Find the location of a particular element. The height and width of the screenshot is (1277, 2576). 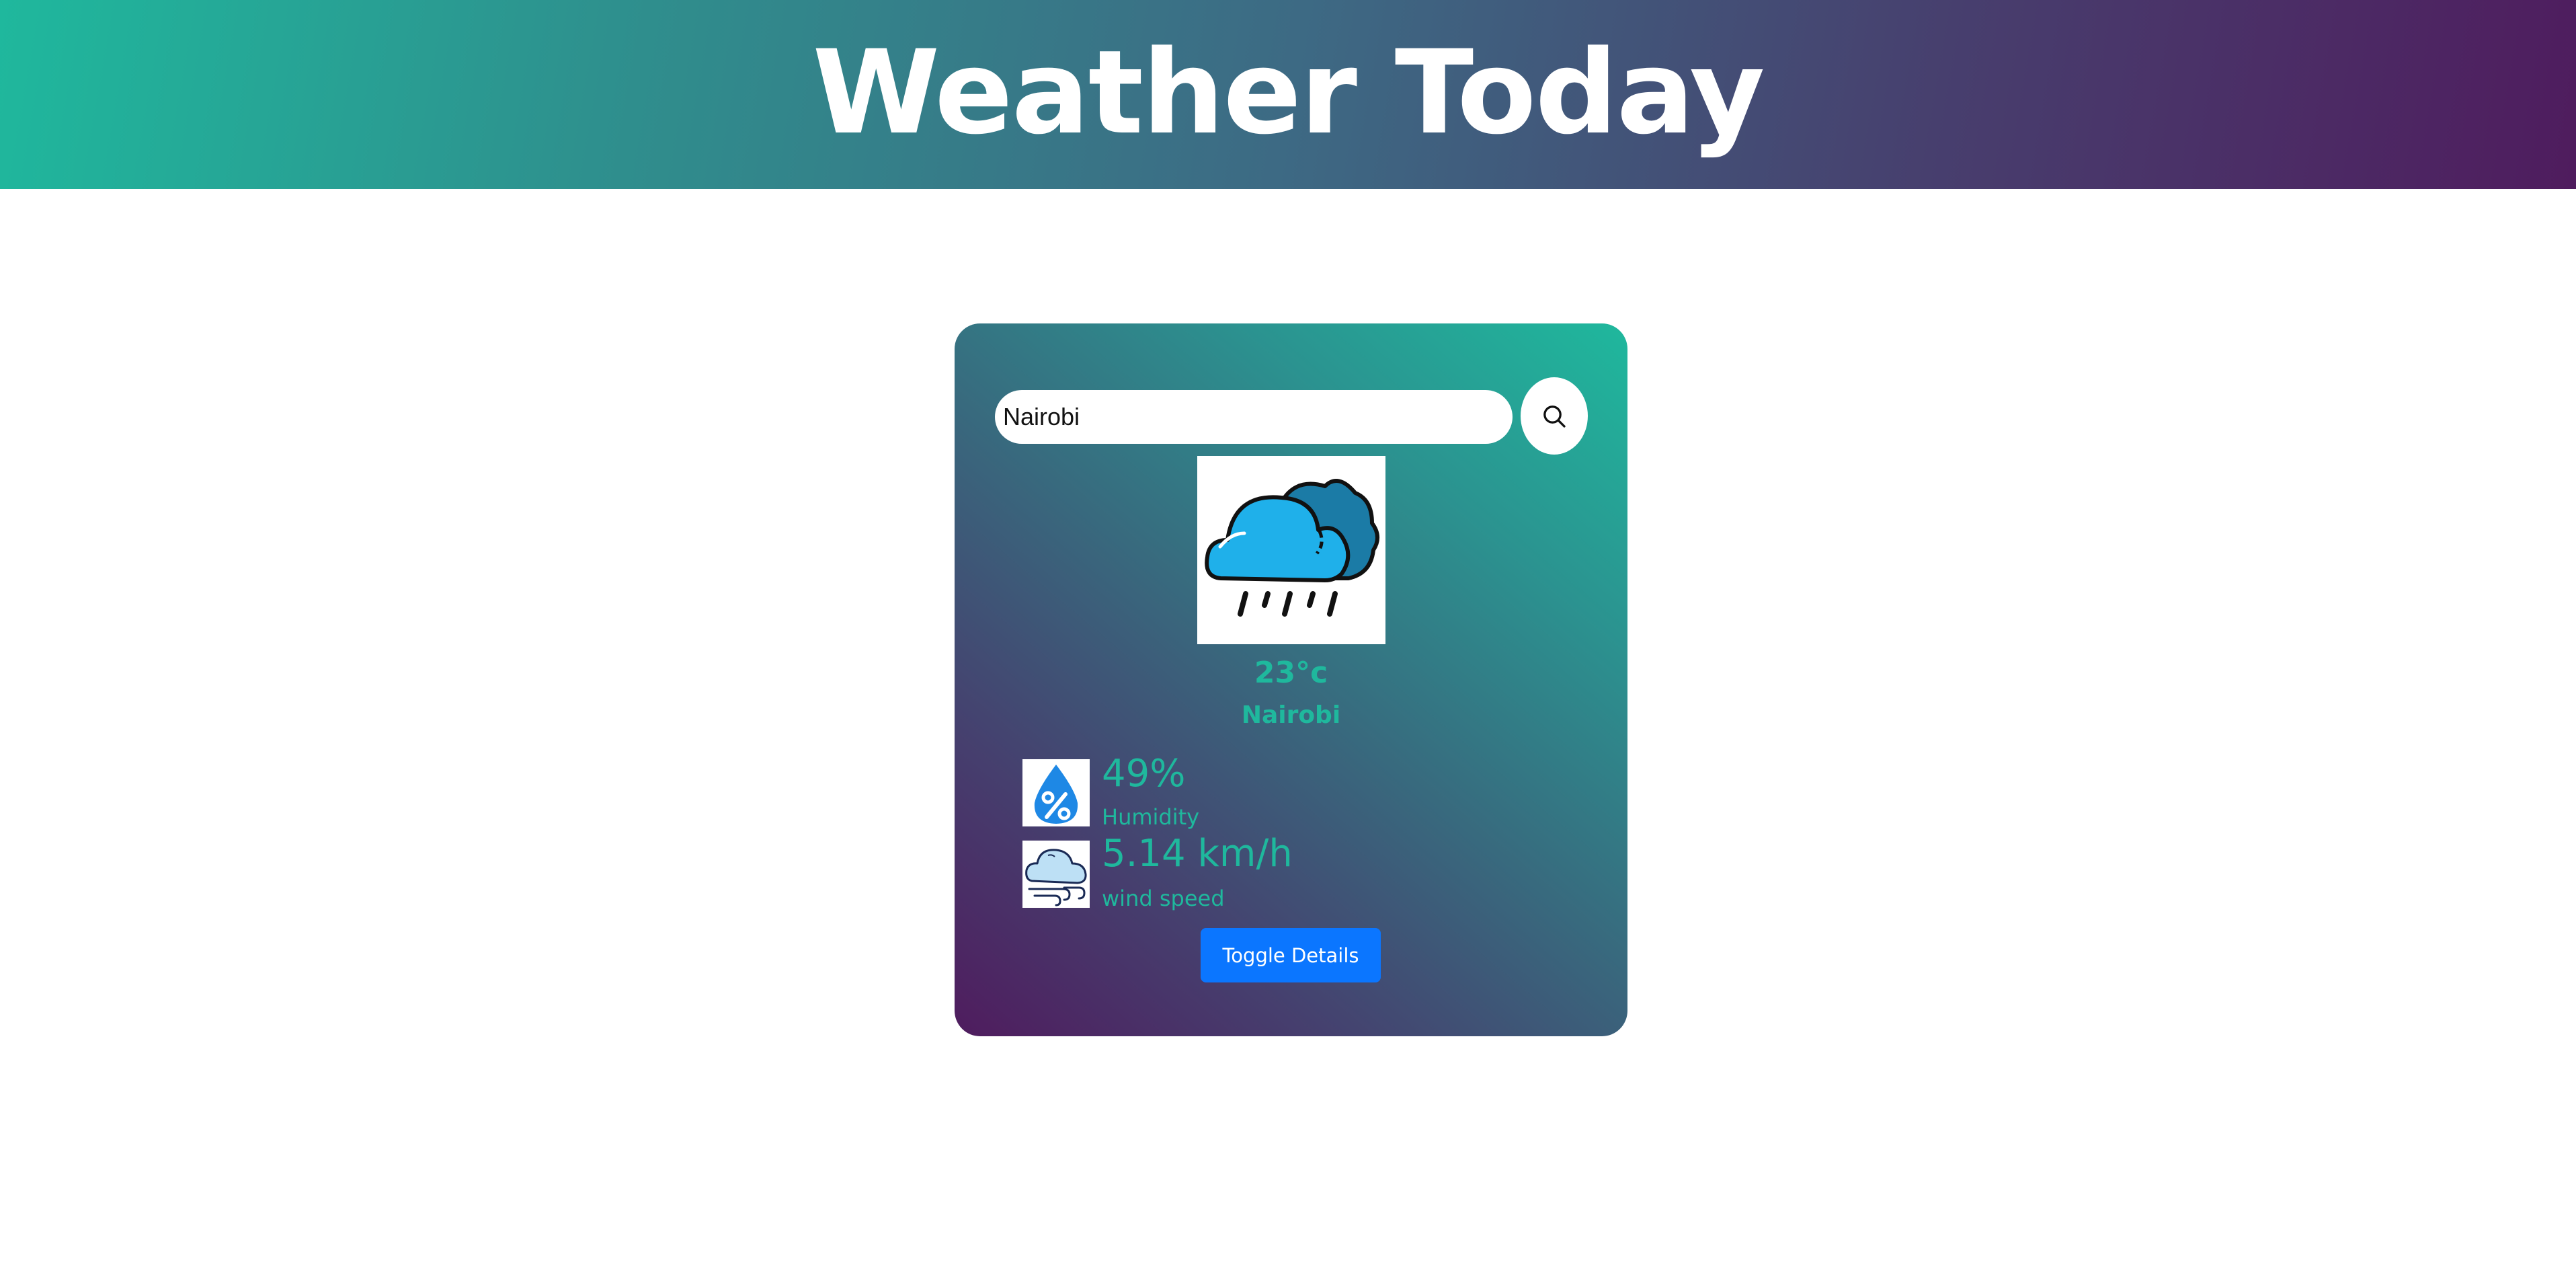

wind-icon-box is located at coordinates (1056, 874).